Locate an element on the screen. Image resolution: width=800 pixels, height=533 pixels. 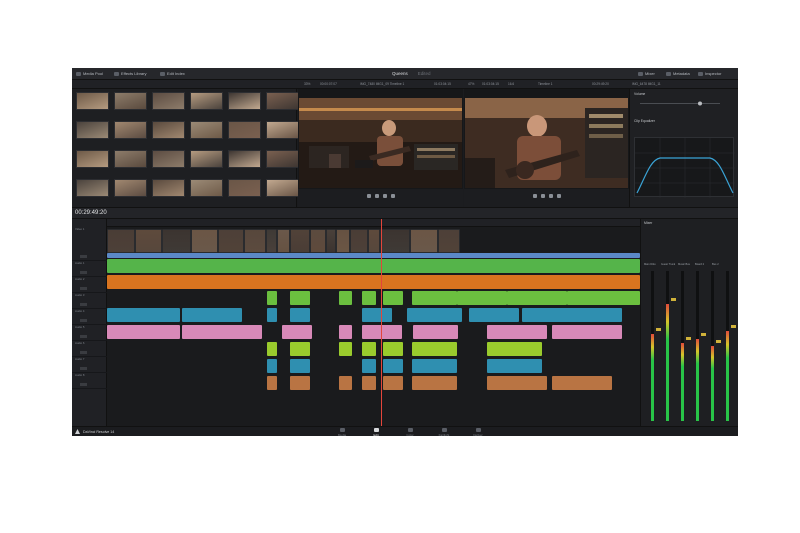
stop-icon is located at coordinates (542, 196).